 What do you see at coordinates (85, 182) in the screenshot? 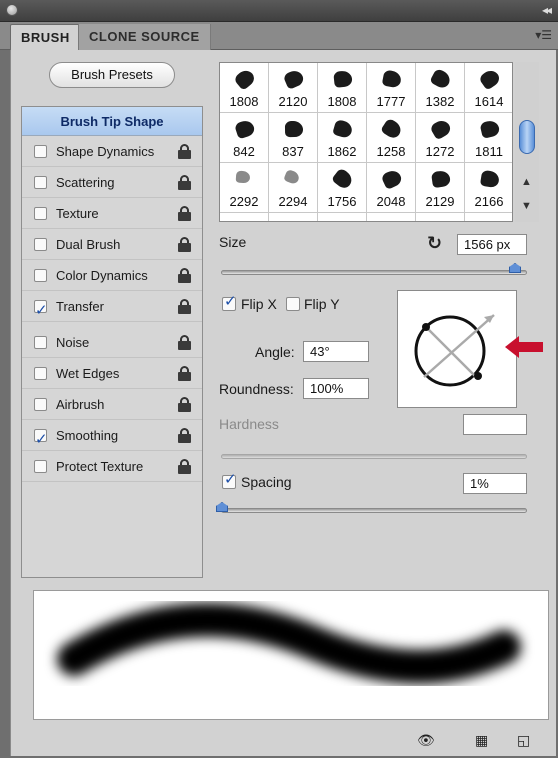
I see `option-label: Scattering` at bounding box center [85, 182].